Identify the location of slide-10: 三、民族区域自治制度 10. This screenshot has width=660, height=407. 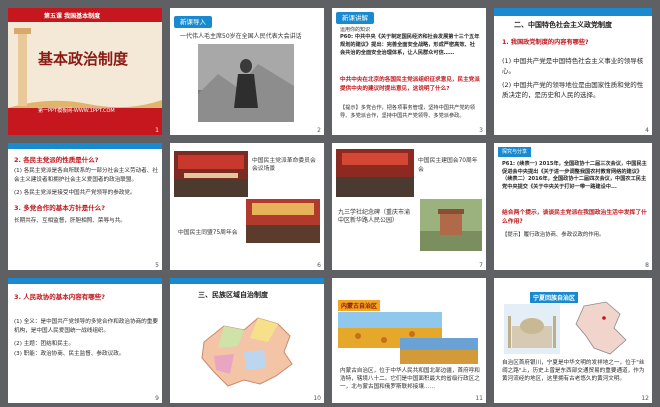
(247, 340).